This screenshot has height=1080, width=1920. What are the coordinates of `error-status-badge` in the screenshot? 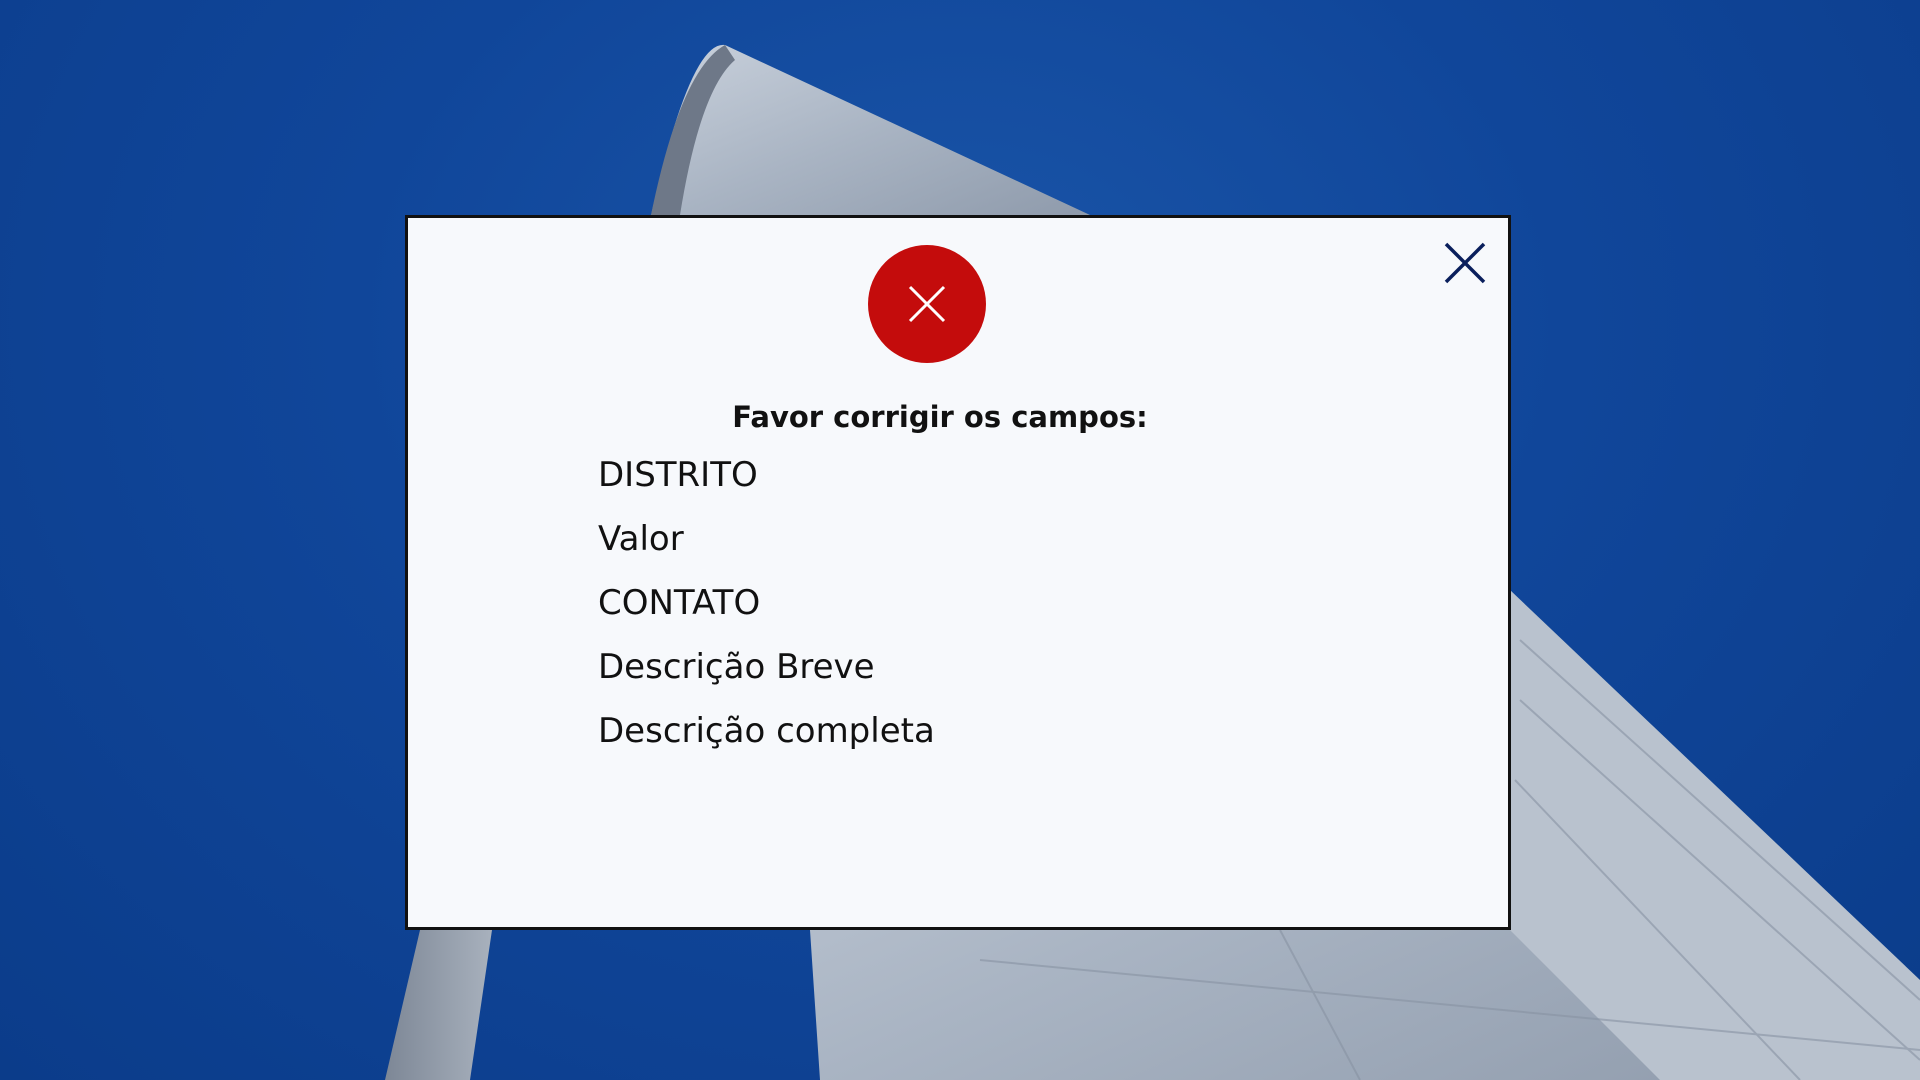 It's located at (927, 304).